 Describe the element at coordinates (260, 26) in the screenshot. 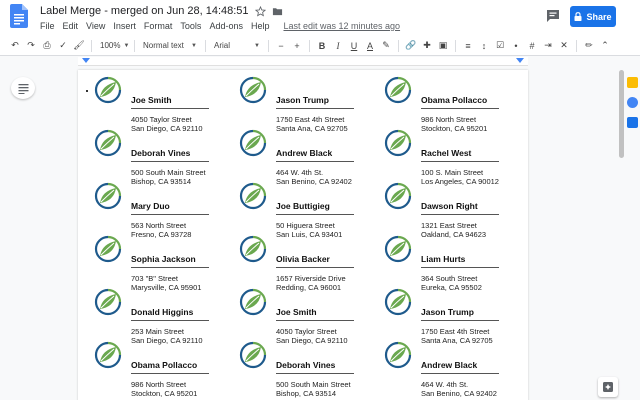

I see `menu-help: Help` at that location.